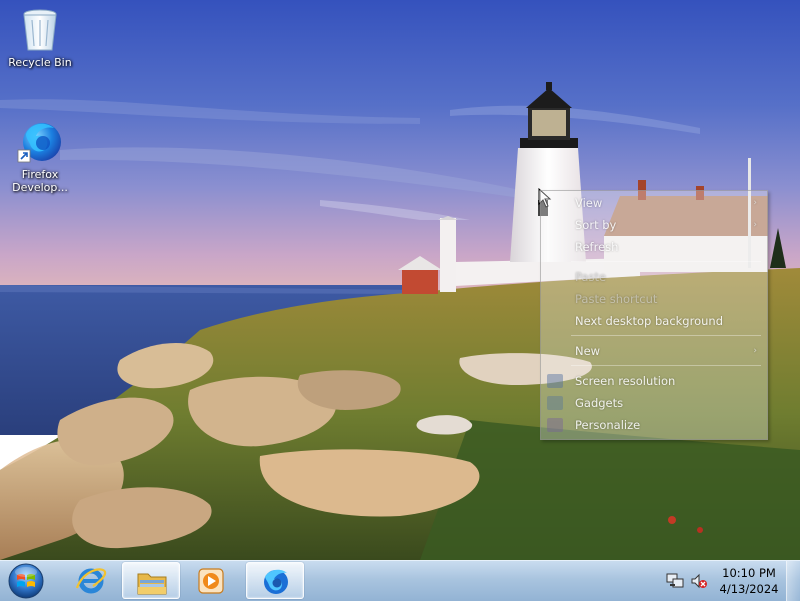 This screenshot has width=800, height=603. What do you see at coordinates (654, 381) in the screenshot?
I see `menu-item-screen-resolution: Screen resolution` at bounding box center [654, 381].